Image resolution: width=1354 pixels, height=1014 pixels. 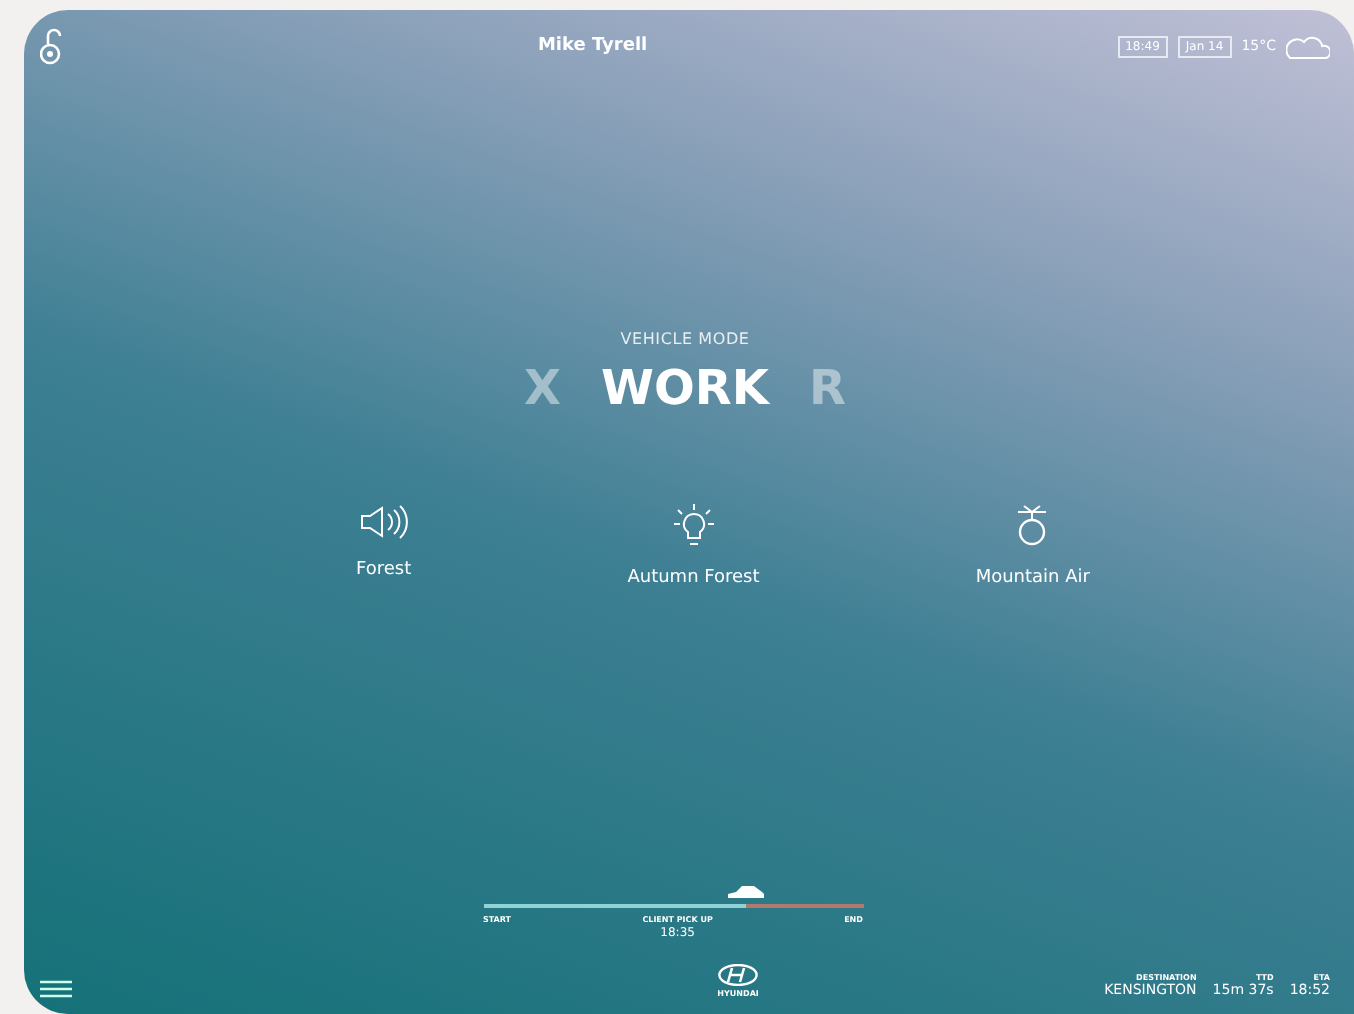 What do you see at coordinates (592, 46) in the screenshot?
I see `user-name: Mike Tyrell` at bounding box center [592, 46].